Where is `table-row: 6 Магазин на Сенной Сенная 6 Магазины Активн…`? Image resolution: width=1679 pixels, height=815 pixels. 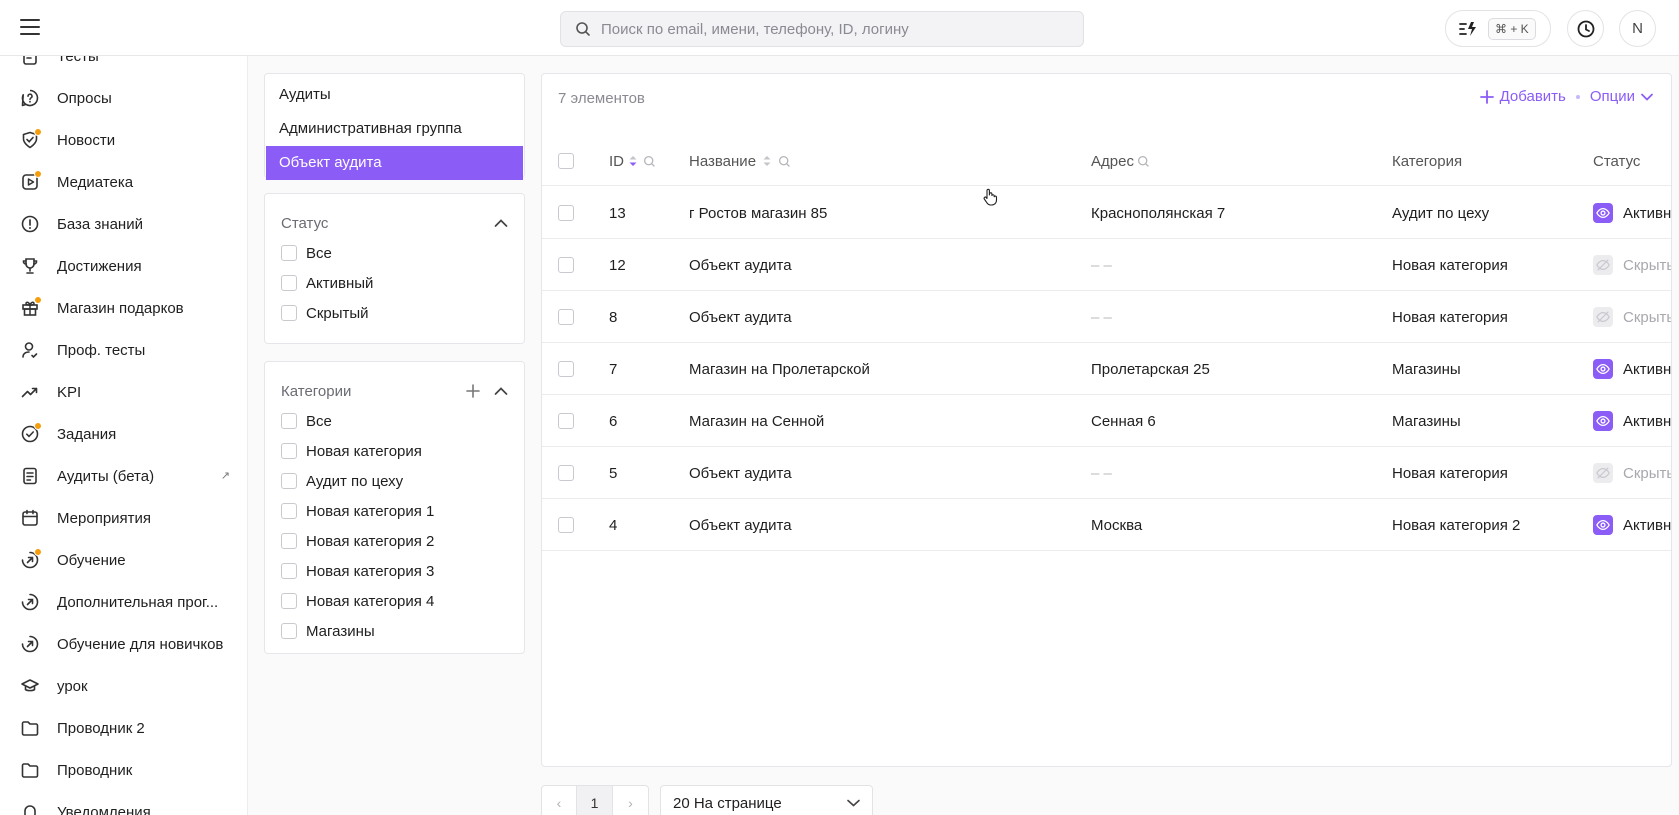
table-row: 6 Магазин на Сенной Сенная 6 Магазины Активн… is located at coordinates (1106, 421).